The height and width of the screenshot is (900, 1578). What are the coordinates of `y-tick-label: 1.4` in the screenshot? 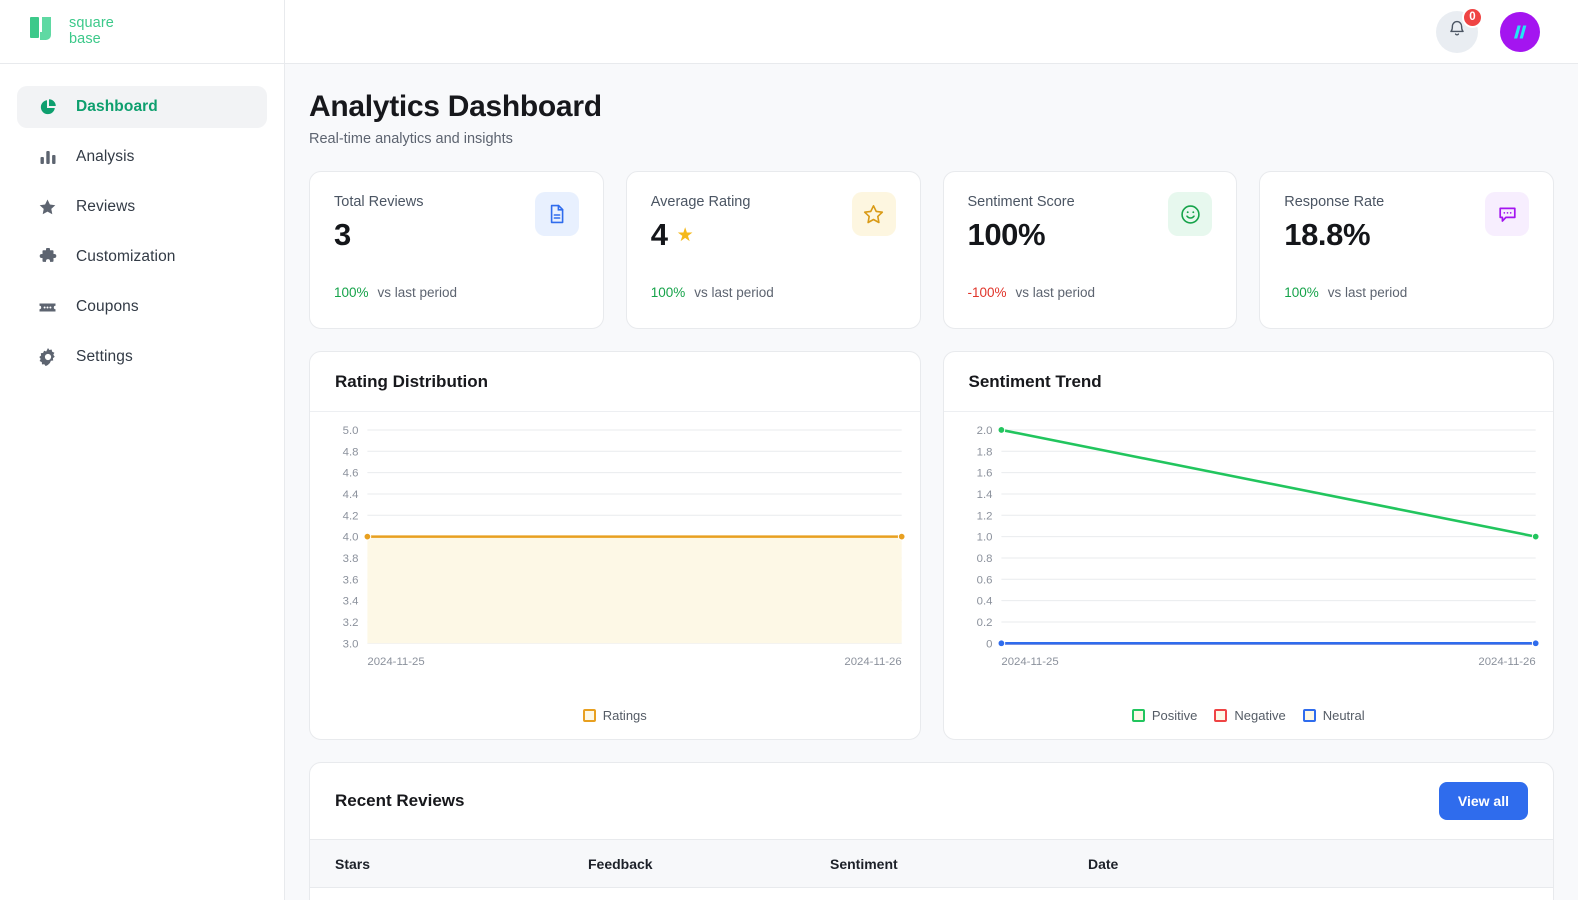 It's located at (984, 495).